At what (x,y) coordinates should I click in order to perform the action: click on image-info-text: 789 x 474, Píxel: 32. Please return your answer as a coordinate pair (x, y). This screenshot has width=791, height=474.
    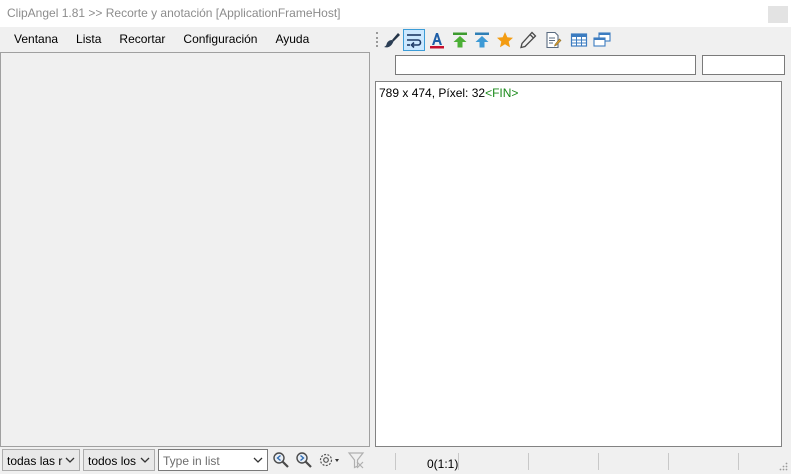
    Looking at the image, I should click on (432, 93).